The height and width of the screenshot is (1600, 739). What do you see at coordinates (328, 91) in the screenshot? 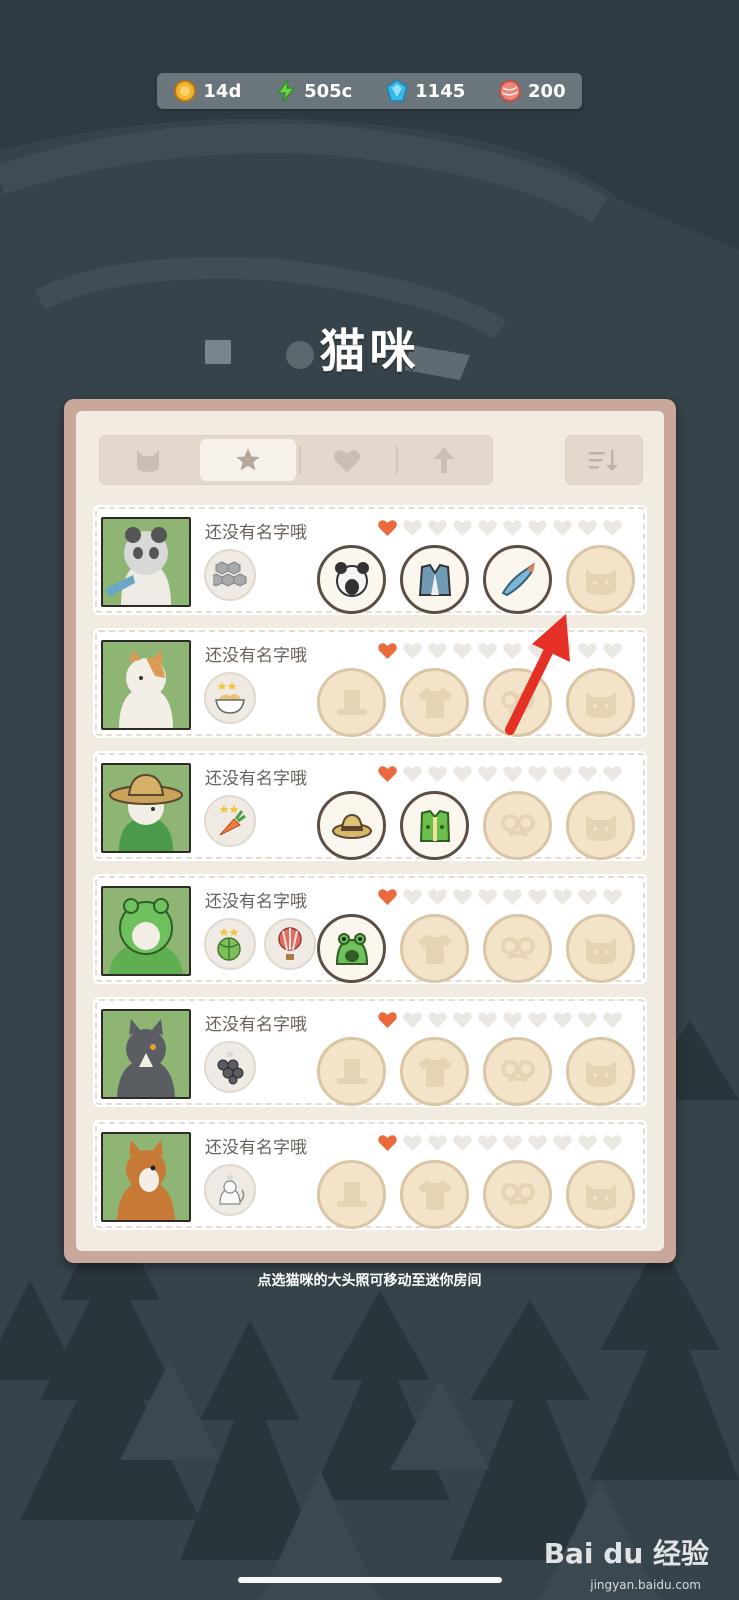
I see `energy-value: 505c` at bounding box center [328, 91].